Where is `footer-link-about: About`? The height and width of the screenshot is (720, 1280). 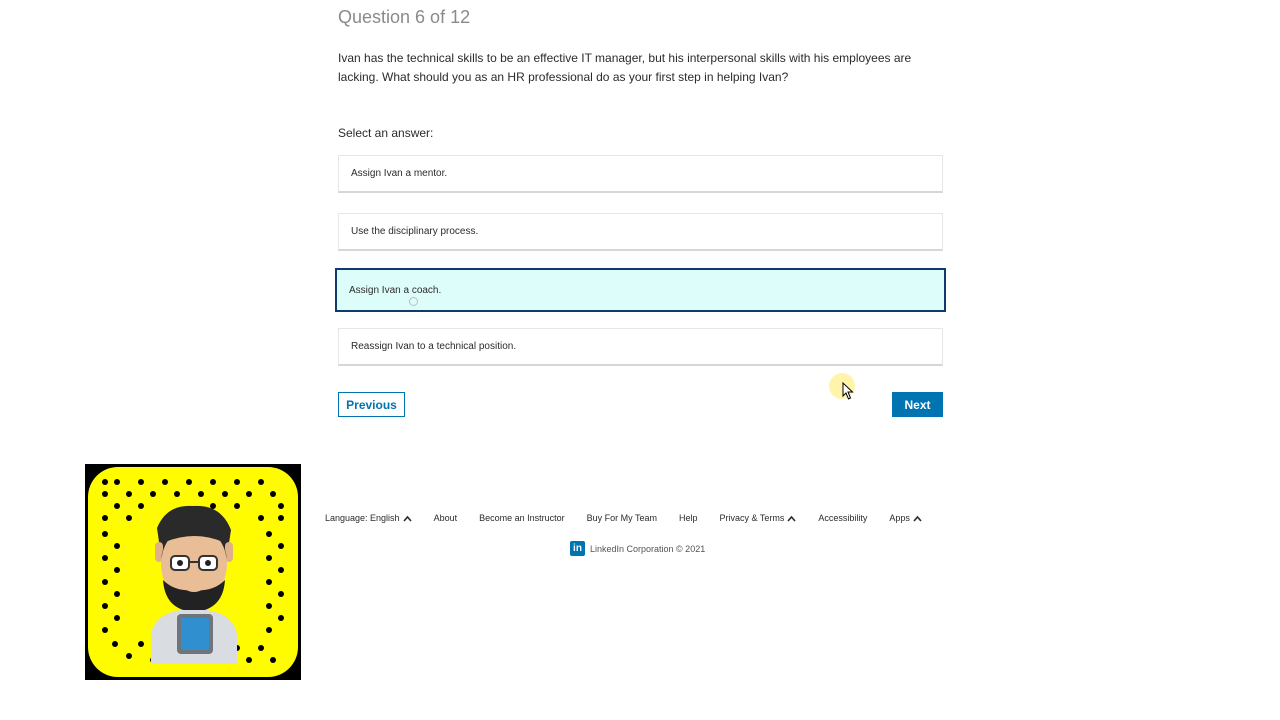 footer-link-about: About is located at coordinates (446, 518).